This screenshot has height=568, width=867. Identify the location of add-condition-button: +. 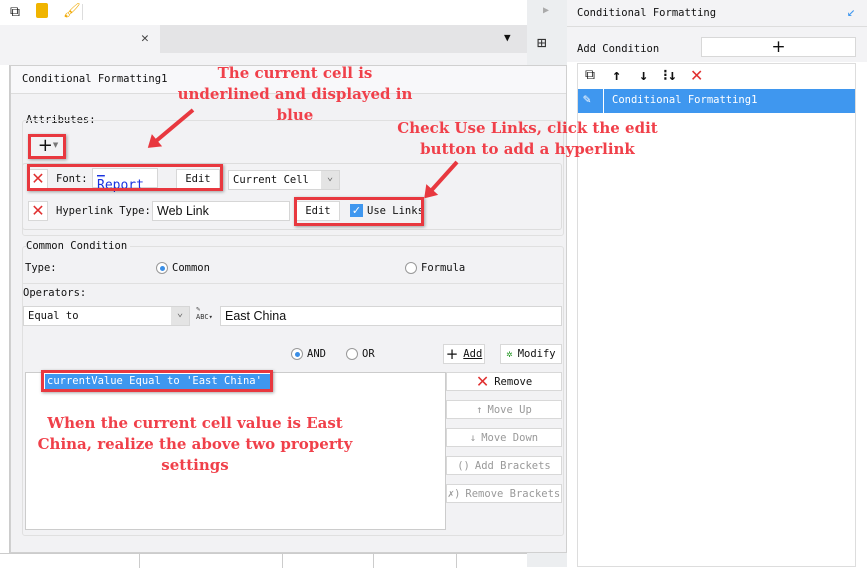
(778, 47).